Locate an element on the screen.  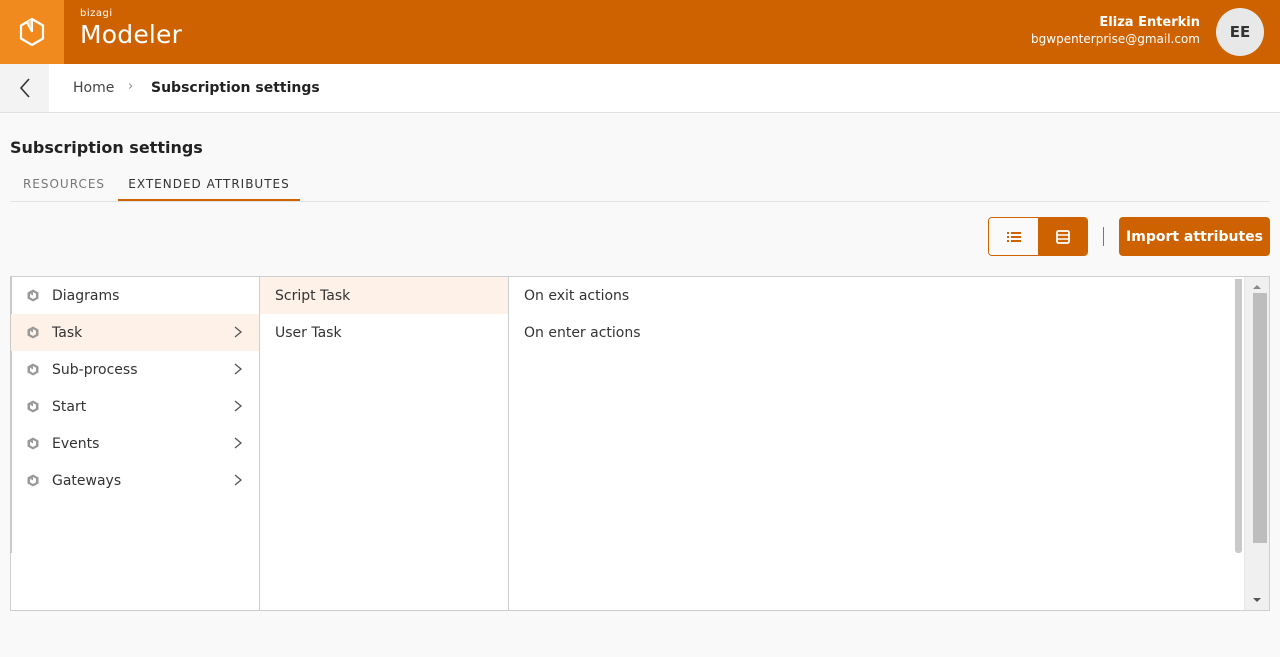
scroll-down-arrow-icon is located at coordinates (1257, 600).